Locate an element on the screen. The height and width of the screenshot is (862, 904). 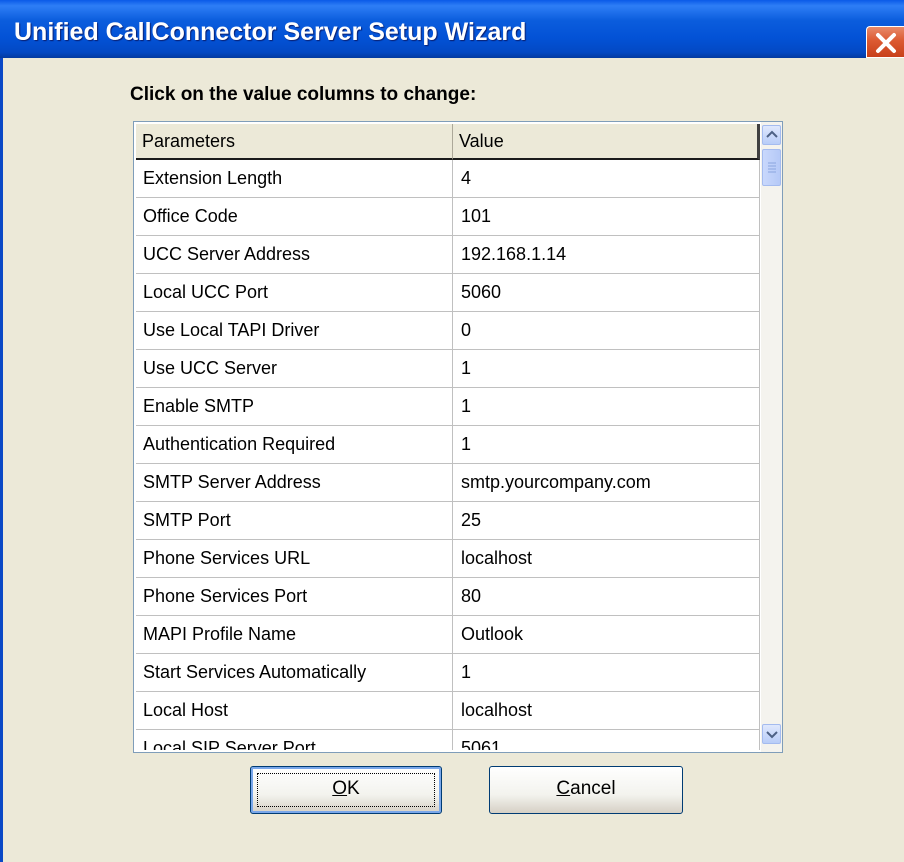
table-row: Enable SMTP 1 is located at coordinates (448, 407).